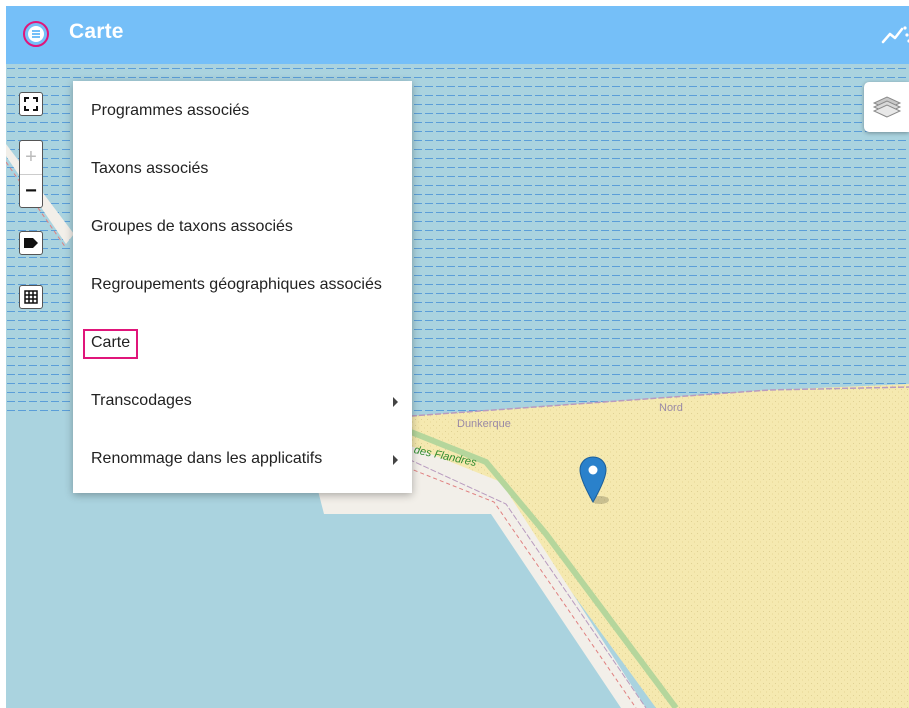  I want to click on menu-item-label: Regroupements géographiques associés, so click(236, 284).